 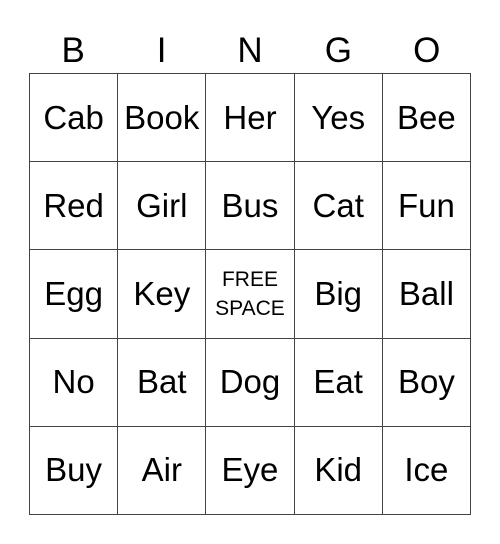 I want to click on bingo-cell: Big, so click(x=338, y=294).